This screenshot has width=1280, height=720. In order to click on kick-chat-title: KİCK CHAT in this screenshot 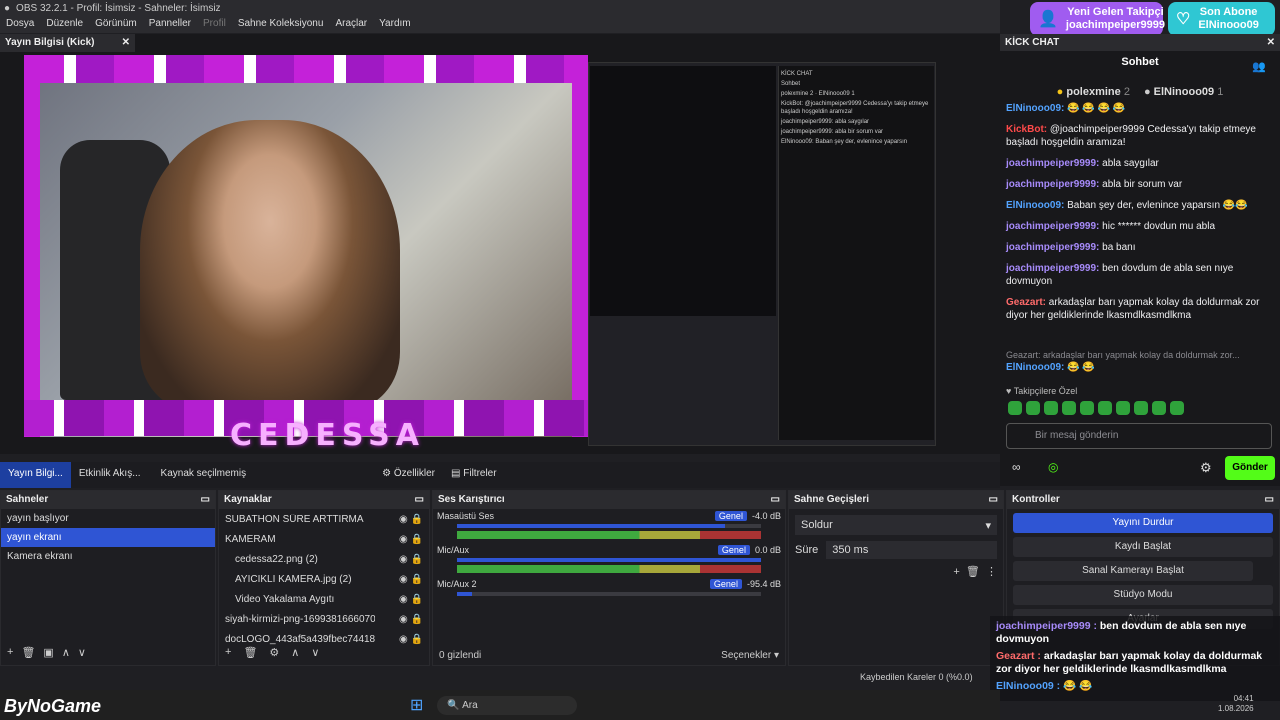, I will do `click(1032, 42)`.